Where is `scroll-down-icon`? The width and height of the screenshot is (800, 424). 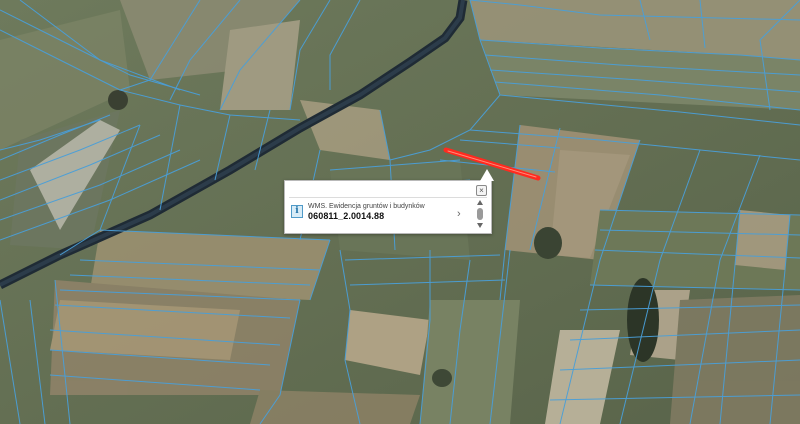 scroll-down-icon is located at coordinates (480, 225).